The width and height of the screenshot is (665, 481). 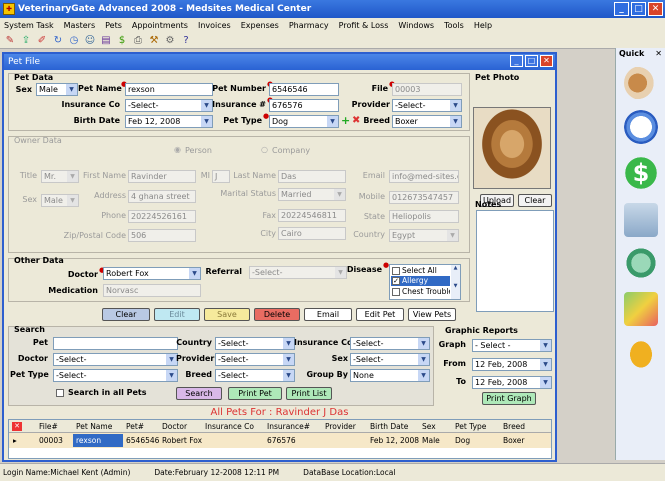 I want to click on print-icon: ⎙, so click(x=138, y=41).